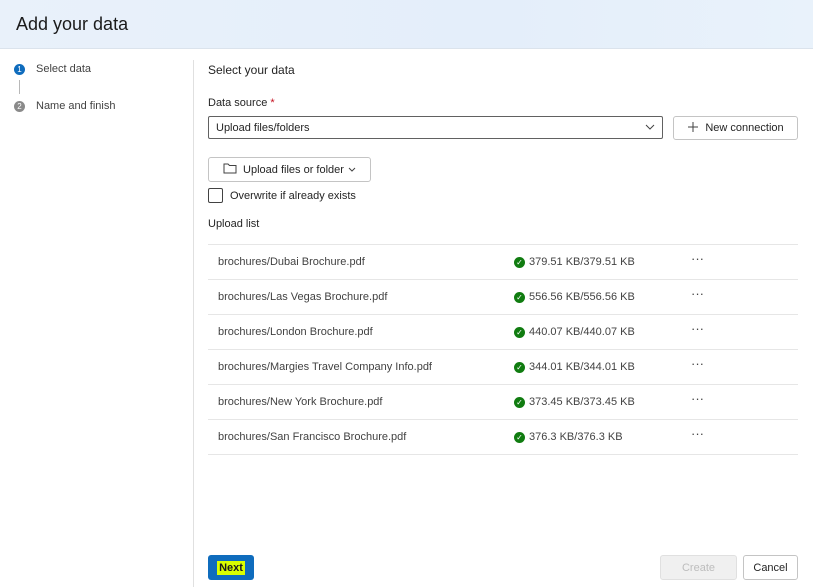 This screenshot has height=587, width=813. What do you see at coordinates (263, 128) in the screenshot?
I see `data-source-value: Upload files/folders` at bounding box center [263, 128].